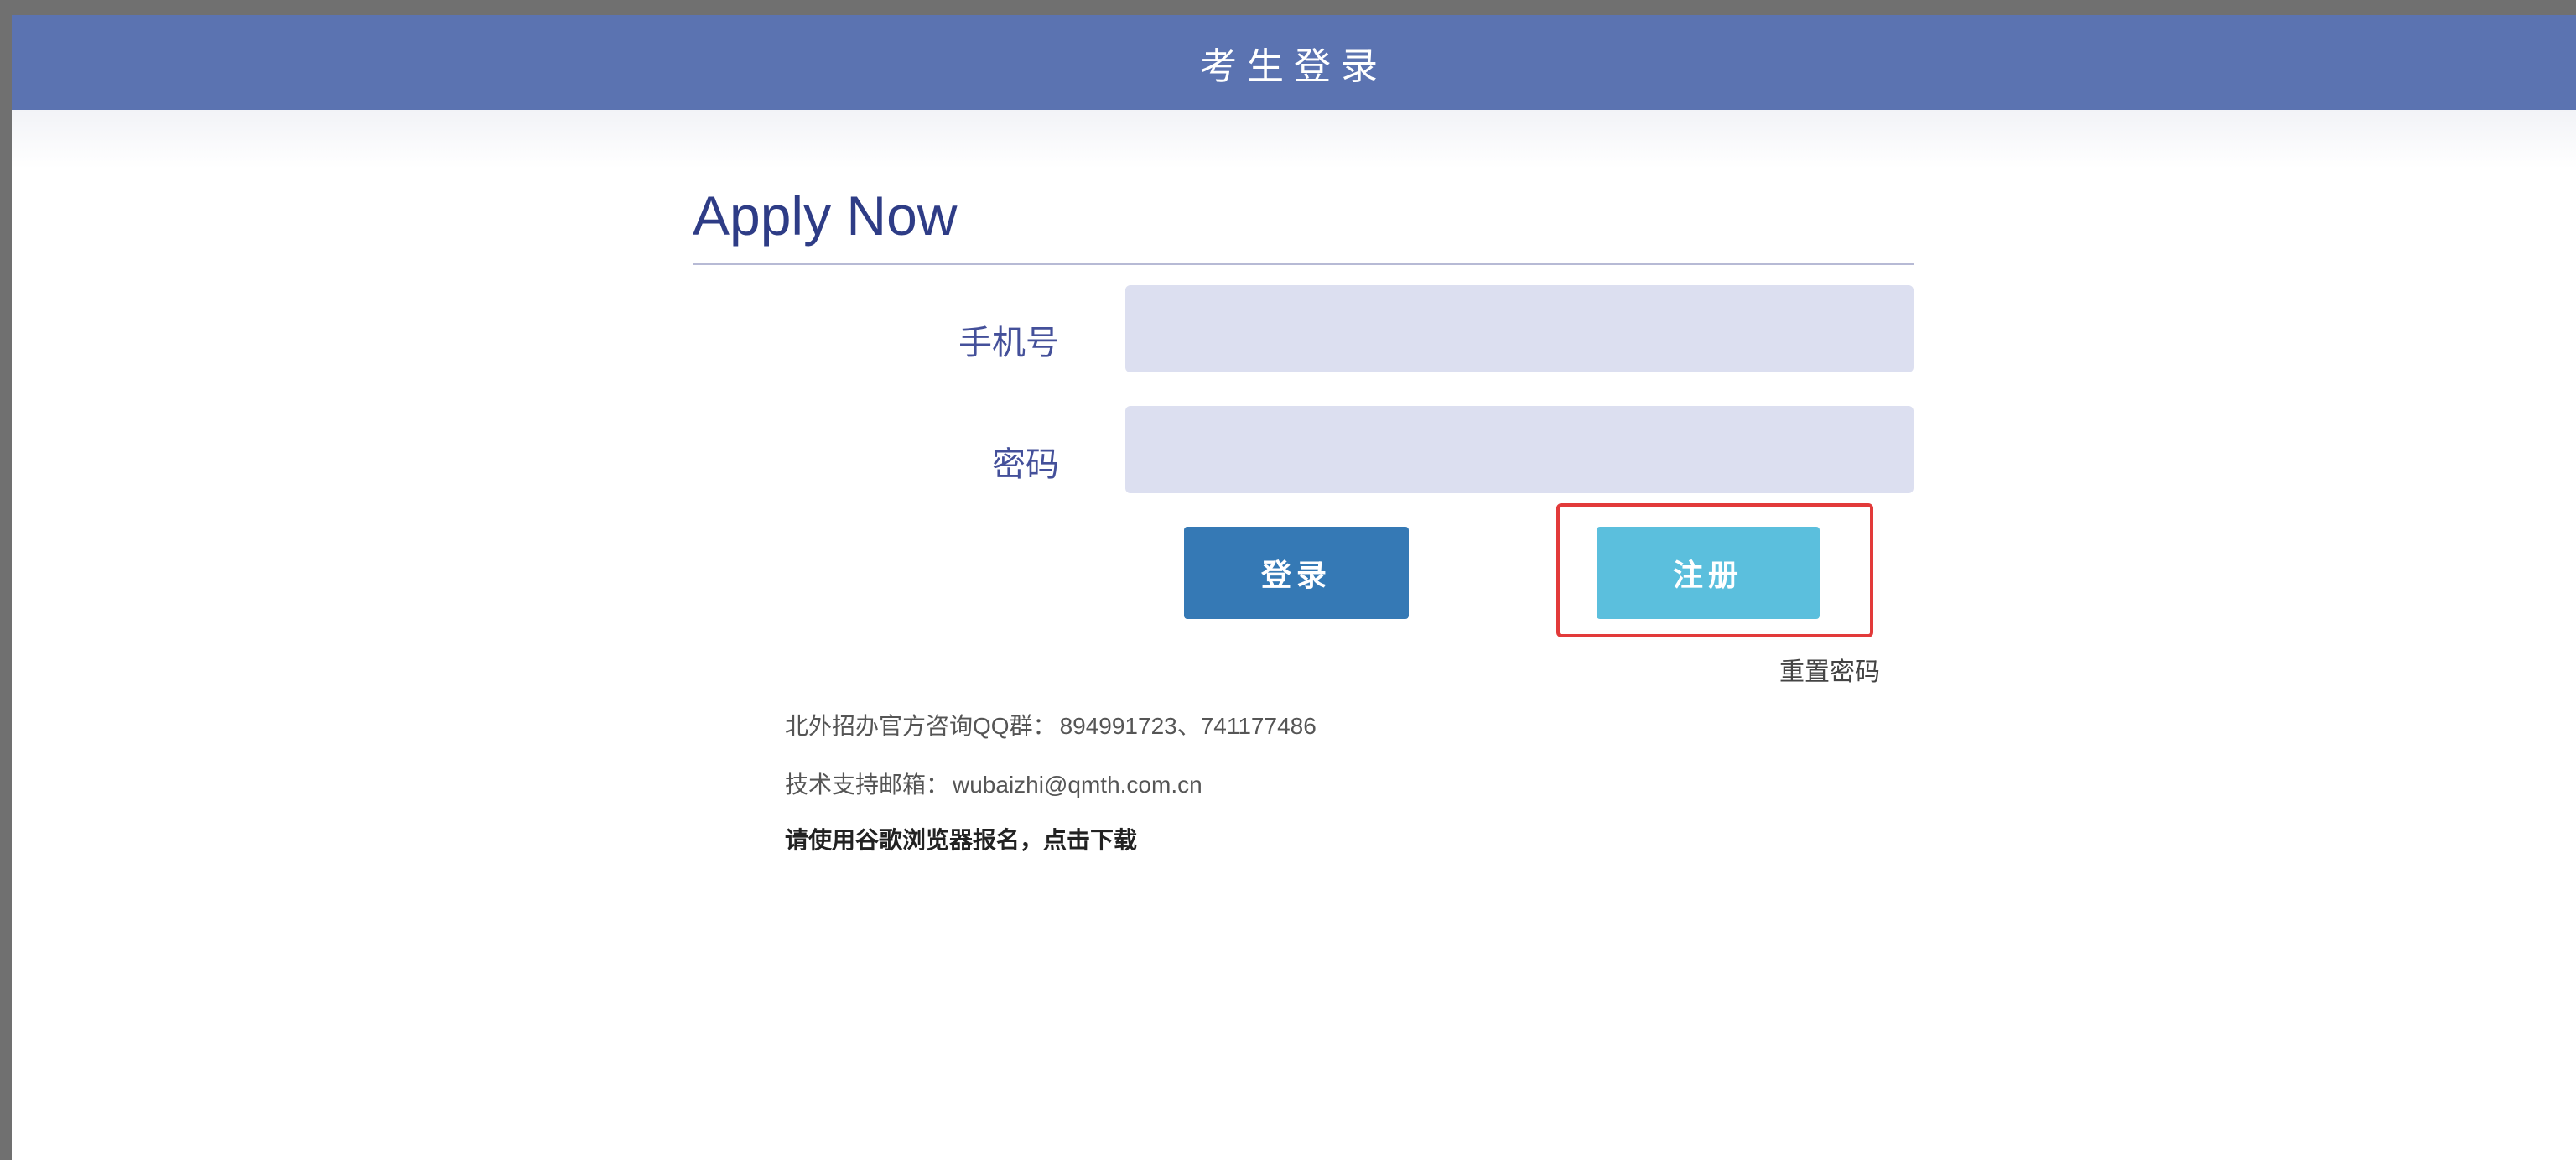  What do you see at coordinates (1519, 450) in the screenshot?
I see `password-input` at bounding box center [1519, 450].